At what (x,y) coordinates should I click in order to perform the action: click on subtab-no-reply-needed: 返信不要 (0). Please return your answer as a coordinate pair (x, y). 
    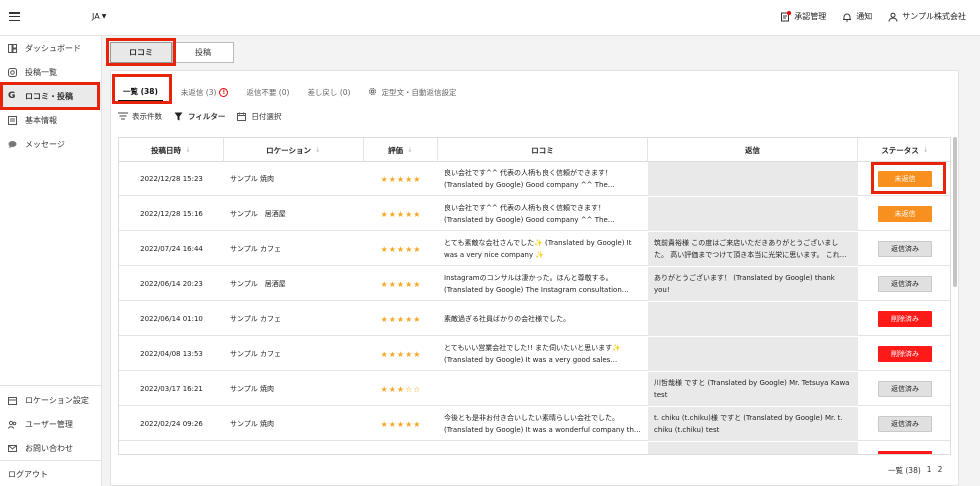
    Looking at the image, I should click on (267, 92).